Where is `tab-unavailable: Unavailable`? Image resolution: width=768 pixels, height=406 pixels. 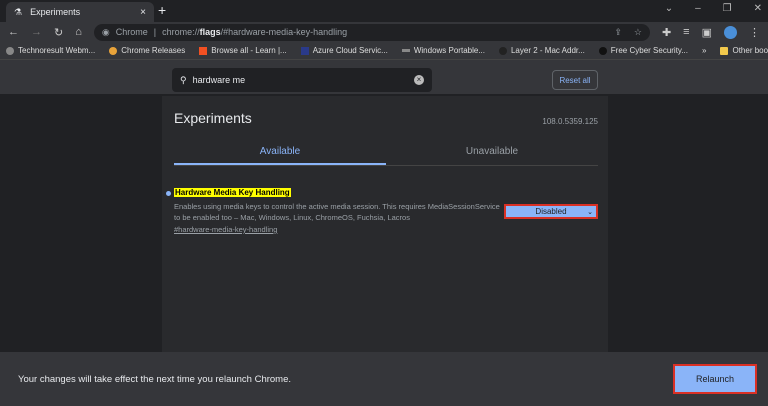
tab-unavailable: Unavailable is located at coordinates (492, 152).